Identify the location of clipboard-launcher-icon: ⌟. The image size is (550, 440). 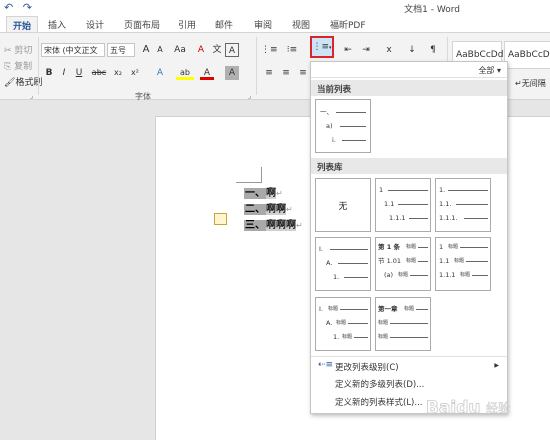
(31, 96).